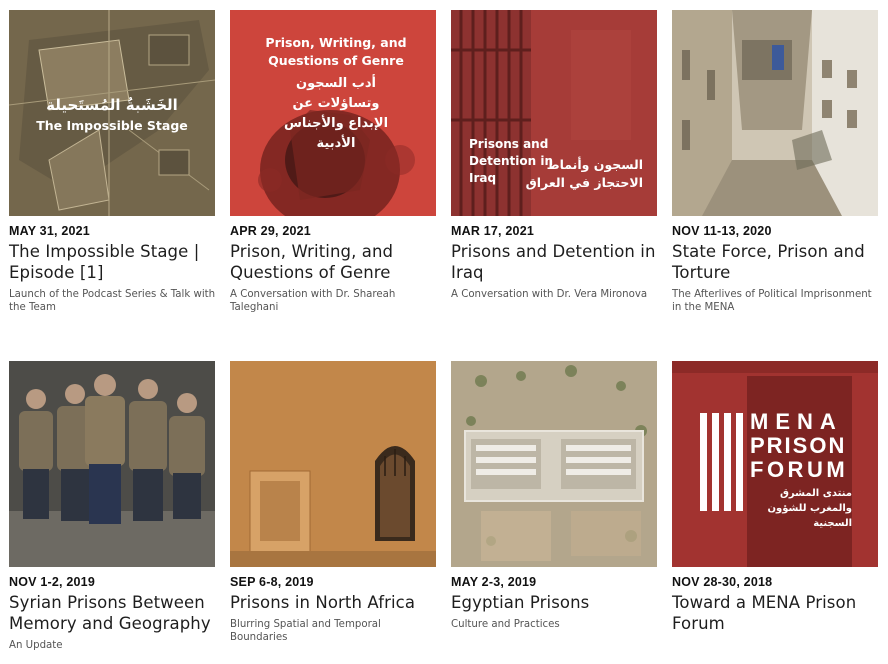 This screenshot has width=888, height=664. I want to click on event-title: Egyptian Prisons, so click(554, 602).